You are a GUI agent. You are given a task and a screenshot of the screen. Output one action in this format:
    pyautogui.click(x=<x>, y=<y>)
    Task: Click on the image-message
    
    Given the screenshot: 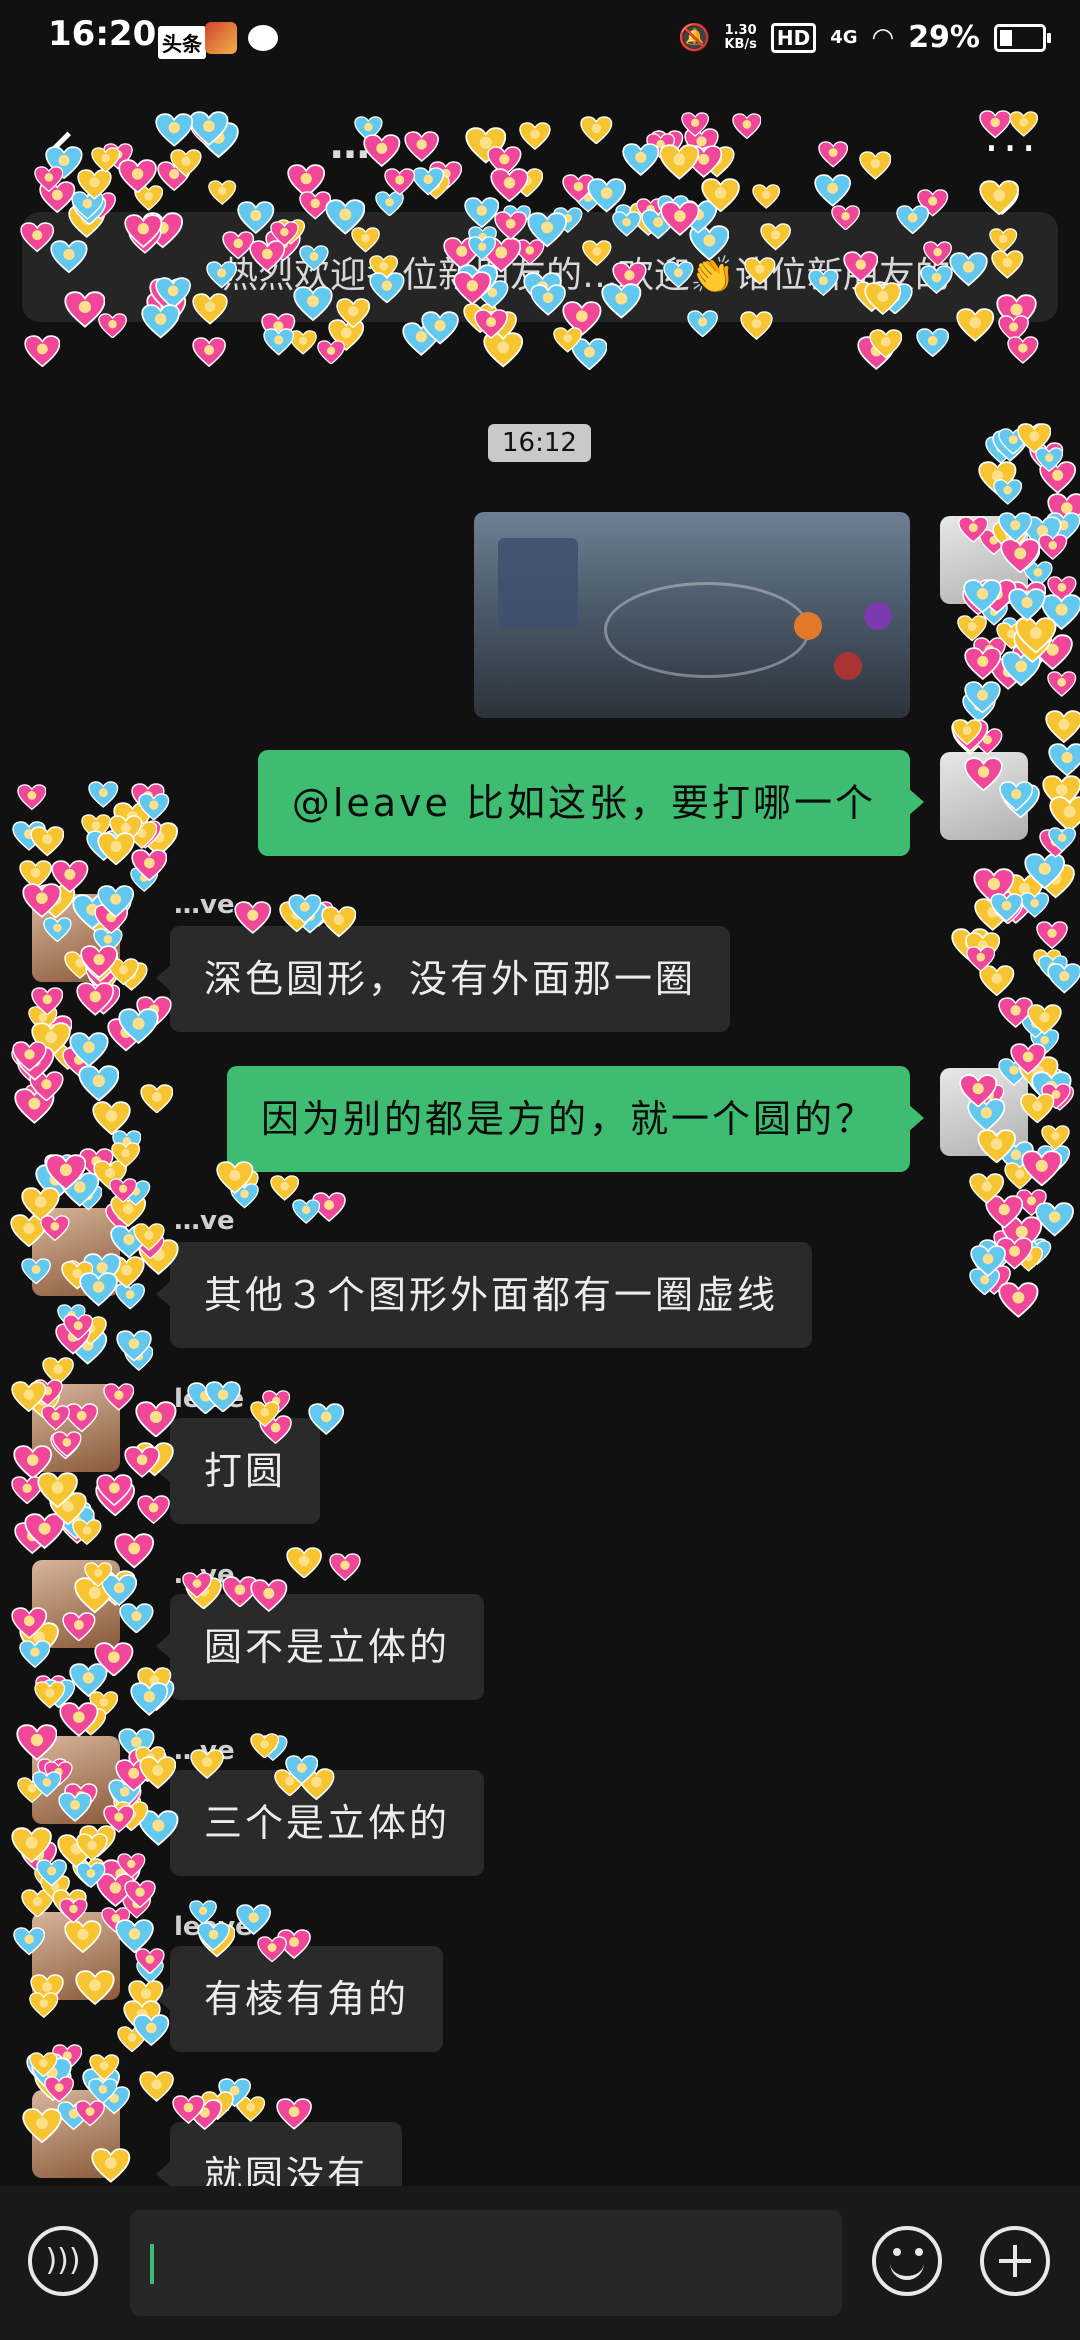 What is the action you would take?
    pyautogui.click(x=692, y=615)
    